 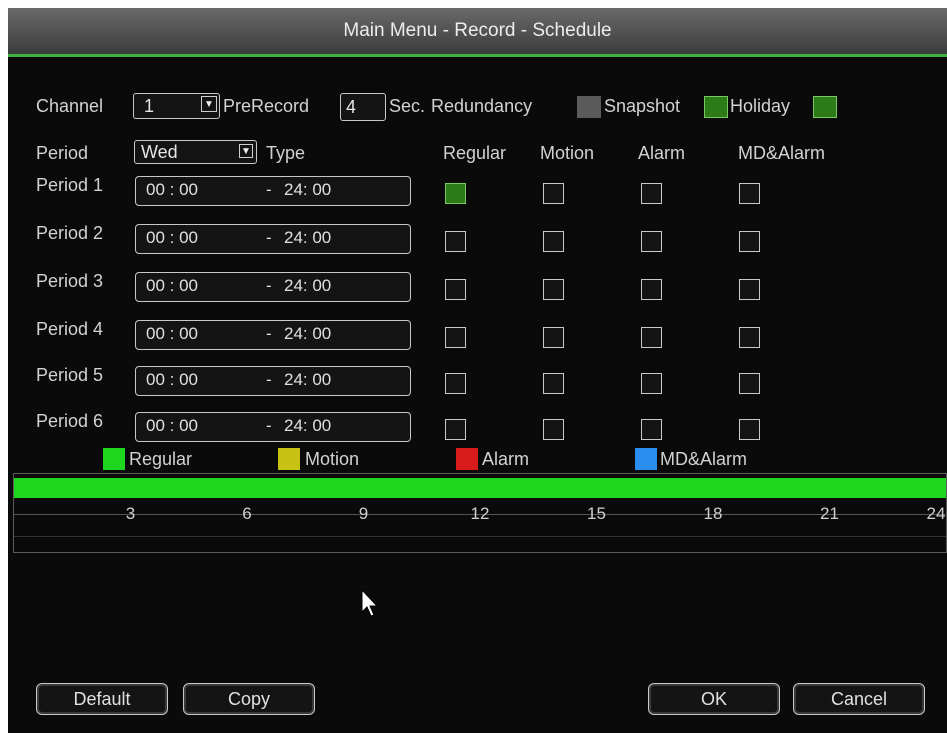 I want to click on timeline-tick-15: 15, so click(x=596, y=513).